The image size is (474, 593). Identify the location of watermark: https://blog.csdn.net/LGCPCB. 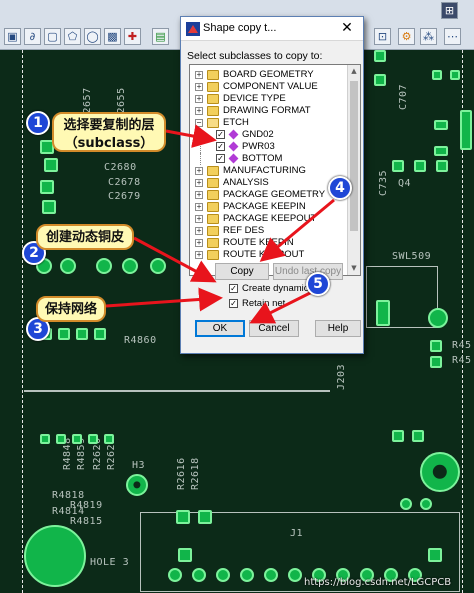
(378, 582).